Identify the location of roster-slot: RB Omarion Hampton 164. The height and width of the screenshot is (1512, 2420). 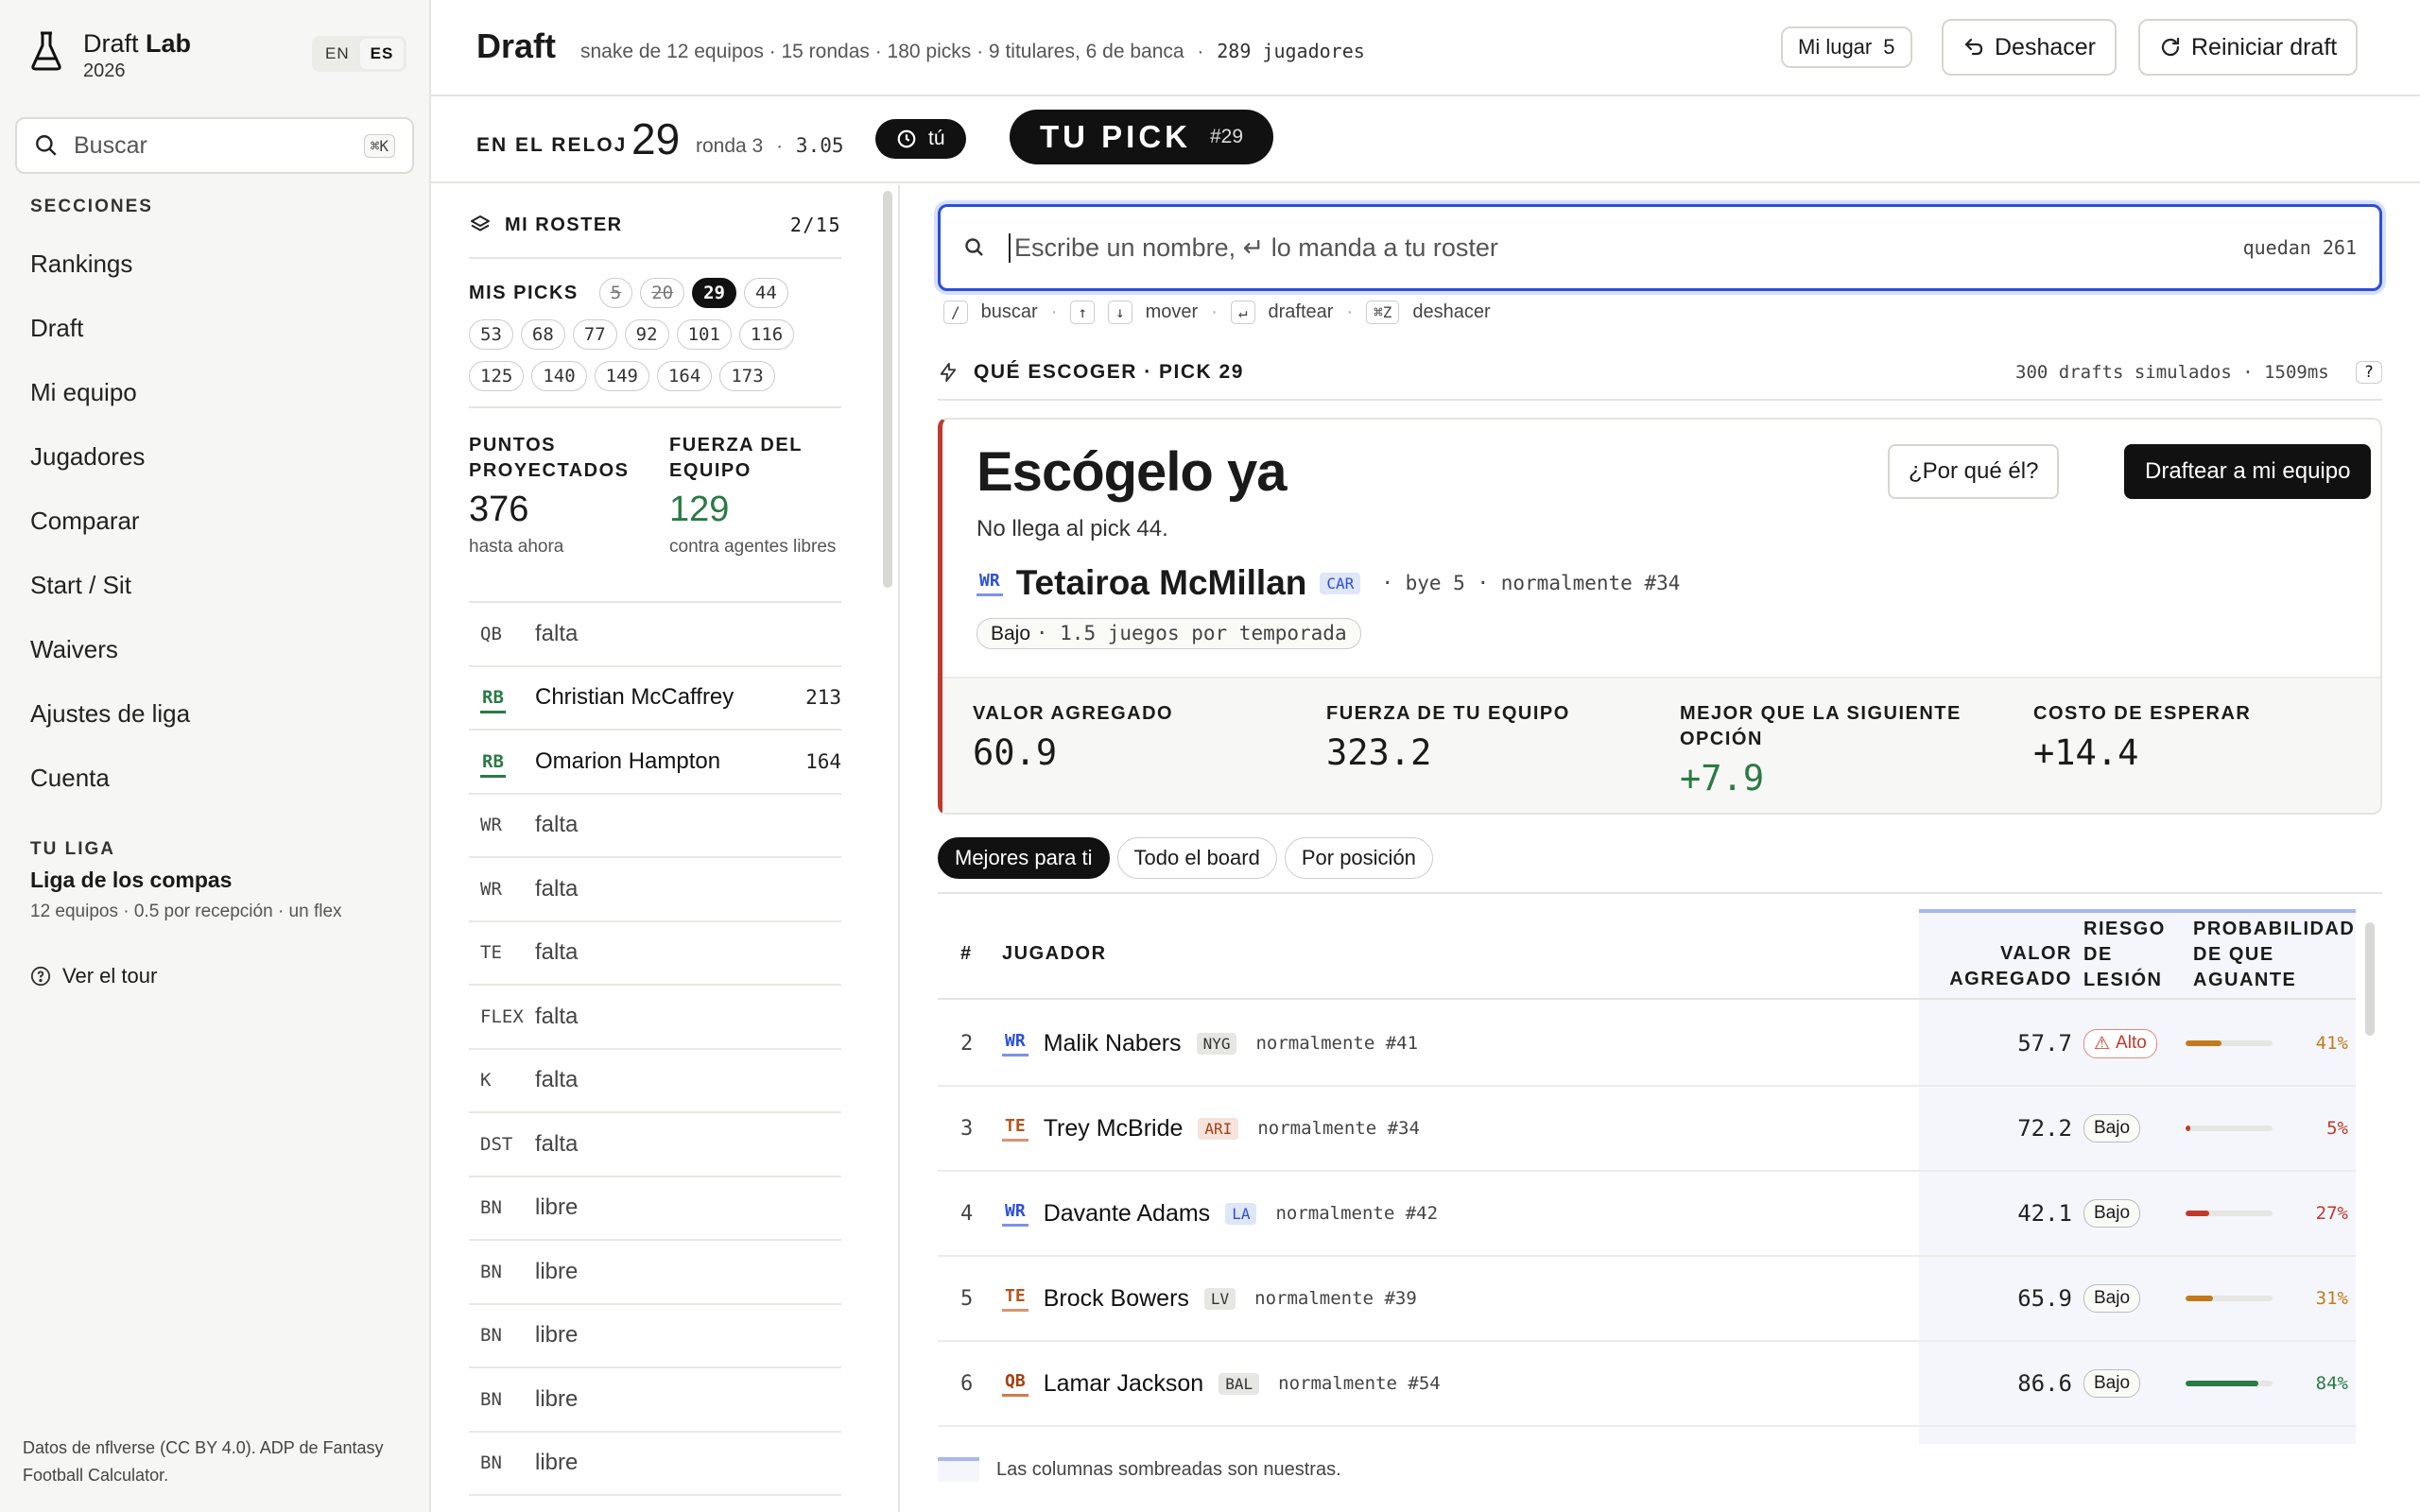
(655, 762).